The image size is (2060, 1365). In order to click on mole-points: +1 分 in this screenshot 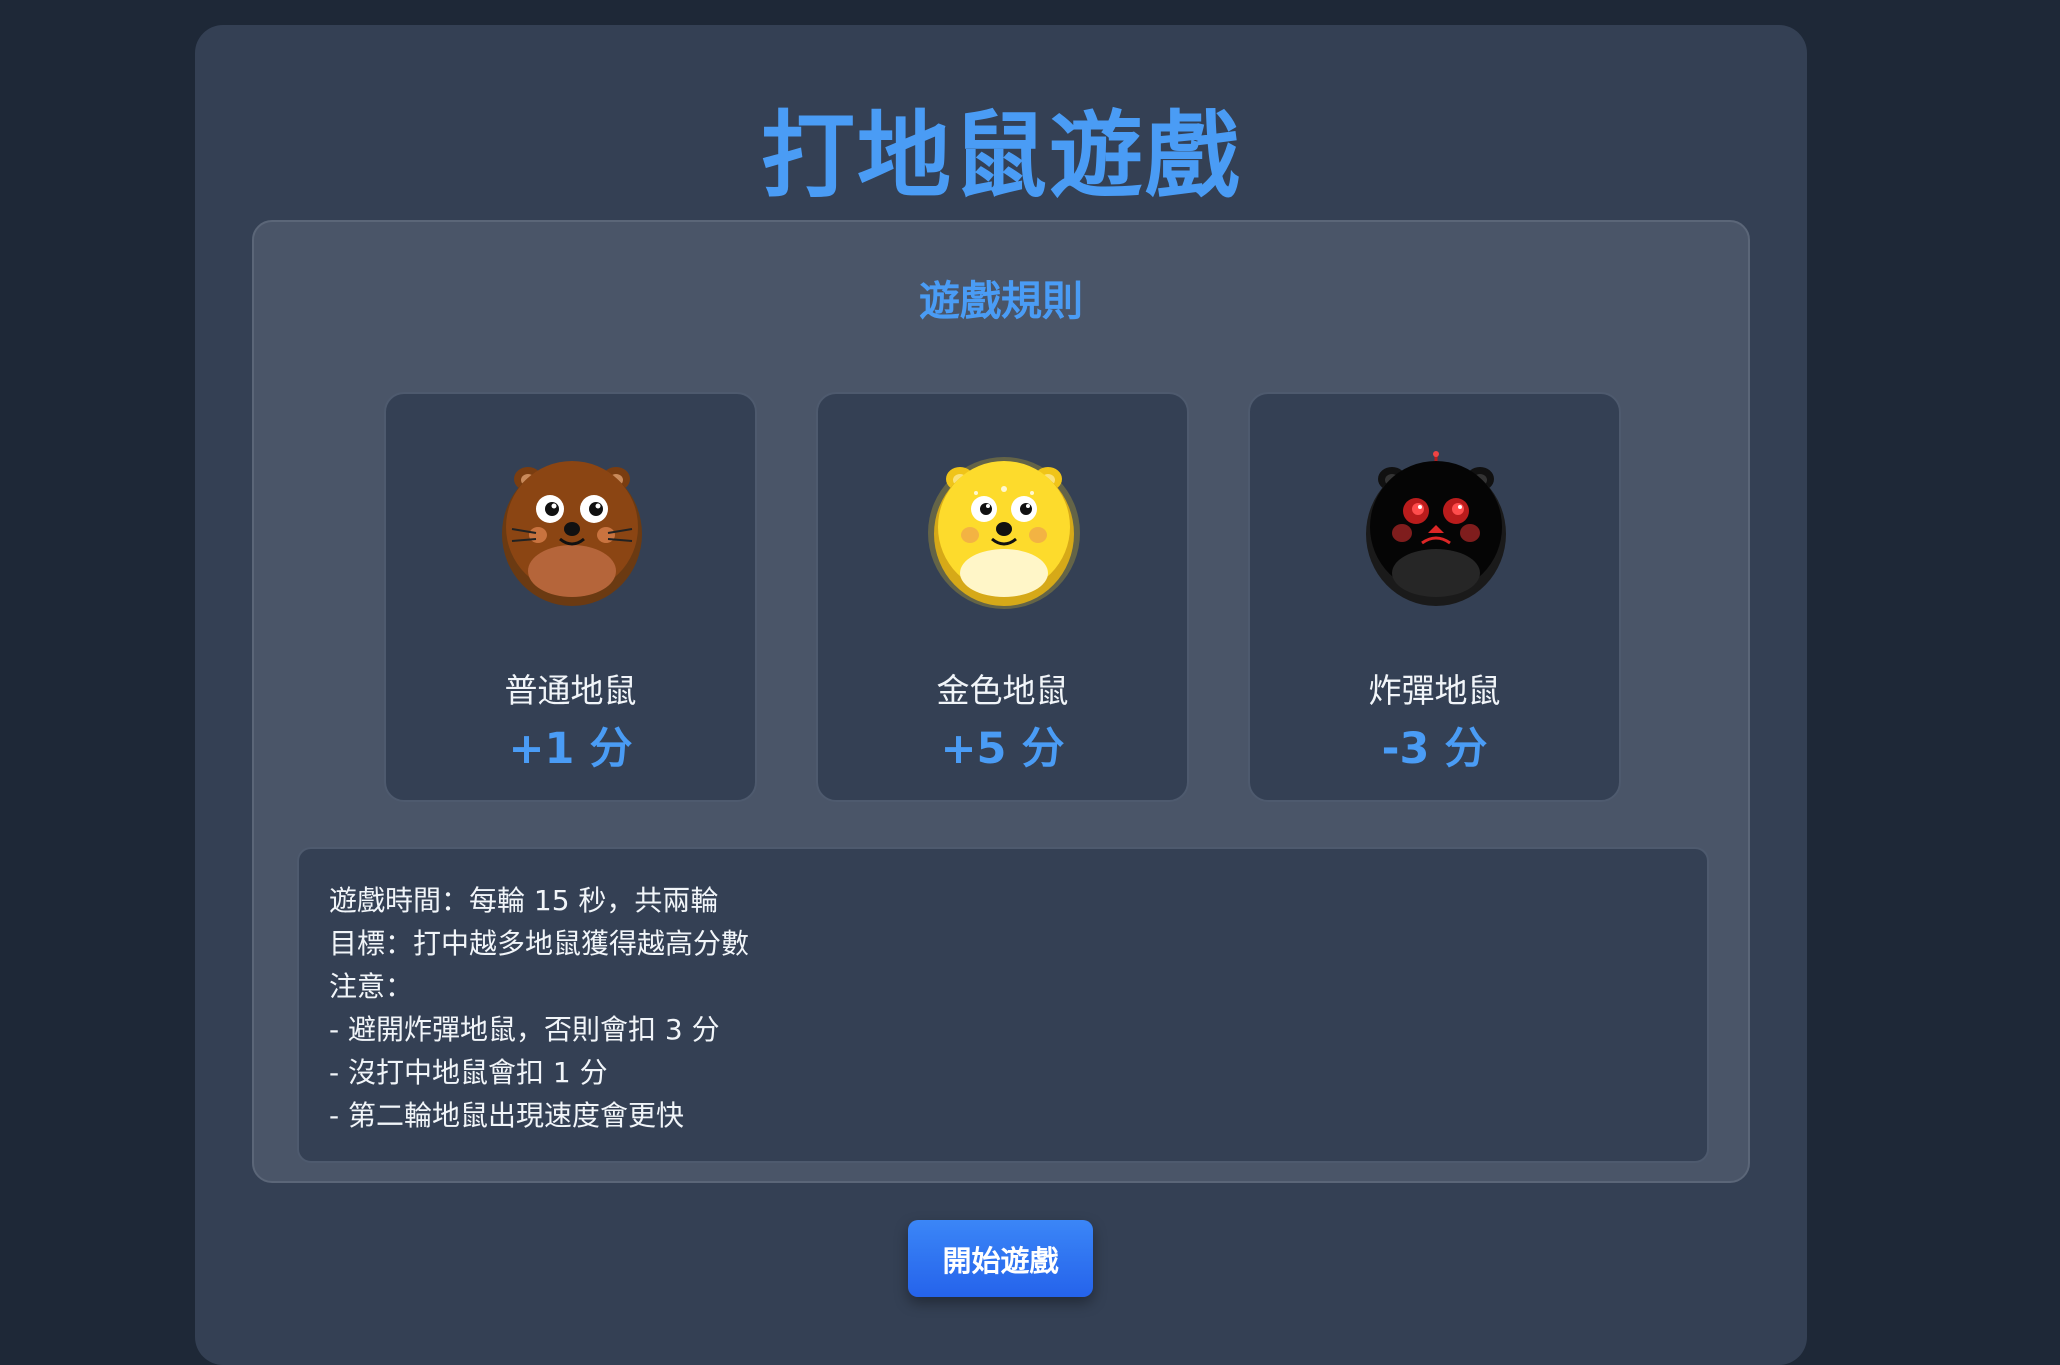, I will do `click(570, 749)`.